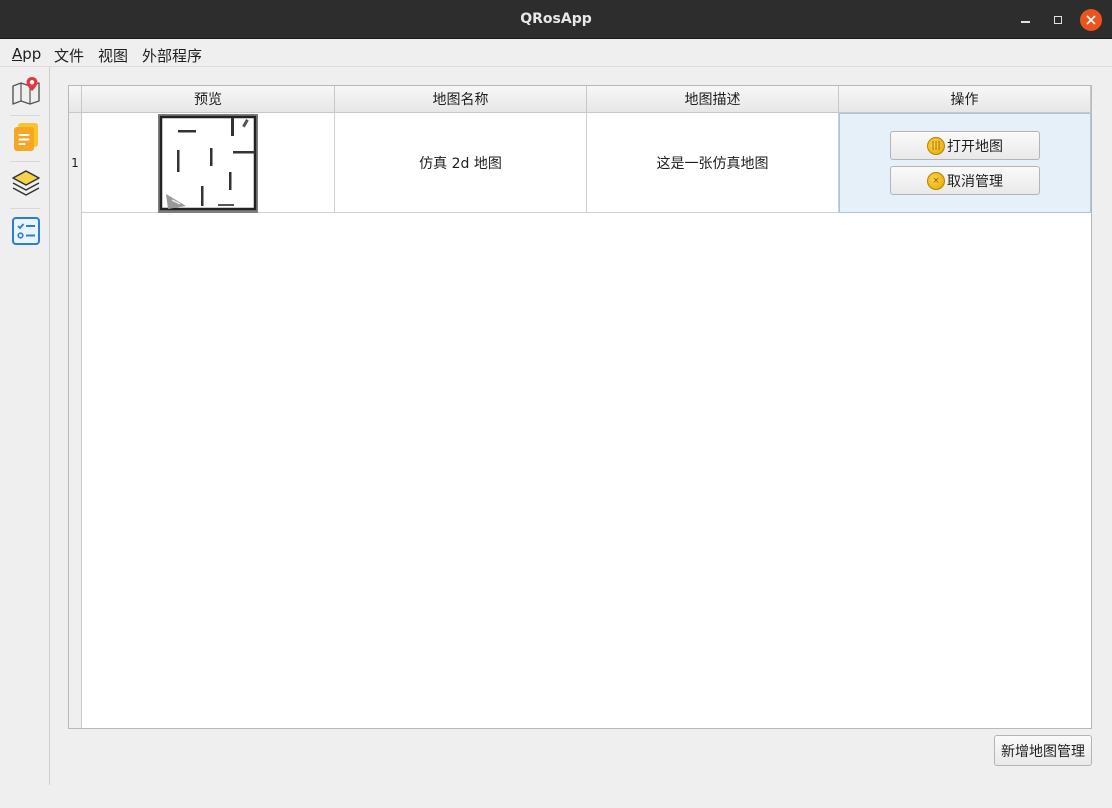 This screenshot has width=1112, height=808. I want to click on actions-cell: ||| 打开地图 × 取消管理, so click(965, 163).